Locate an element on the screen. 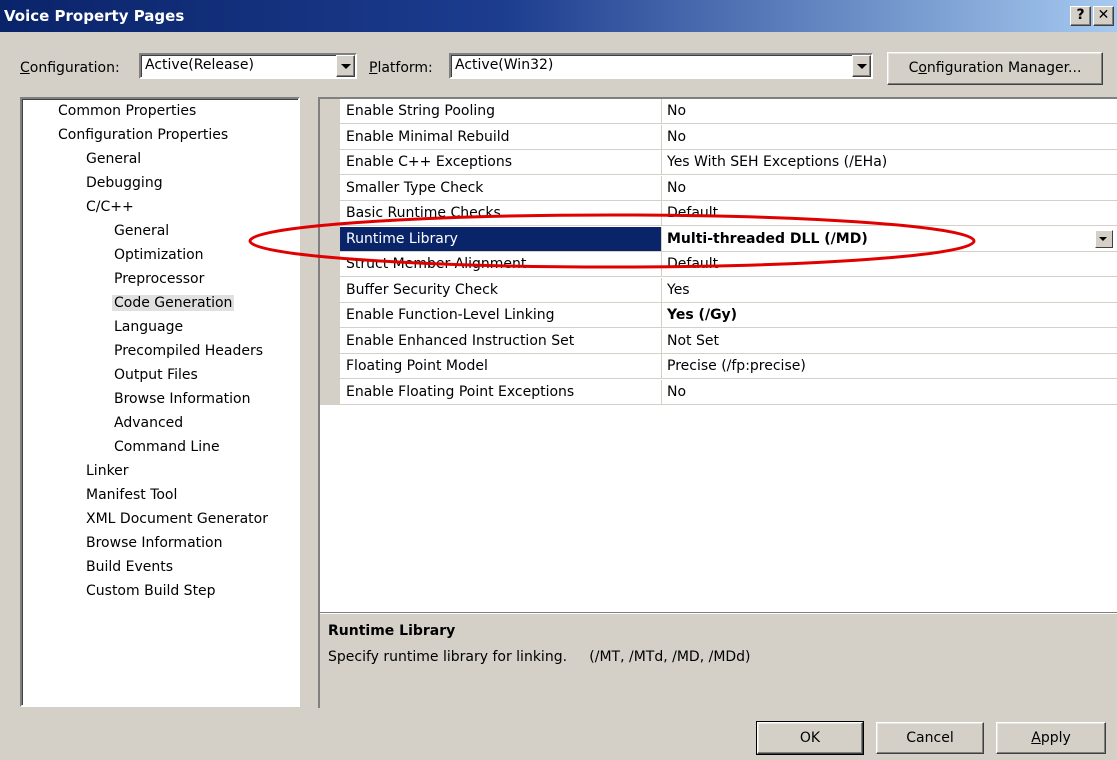 Image resolution: width=1117 pixels, height=760 pixels. property-row: Basic Runtime Checks Default is located at coordinates (728, 213).